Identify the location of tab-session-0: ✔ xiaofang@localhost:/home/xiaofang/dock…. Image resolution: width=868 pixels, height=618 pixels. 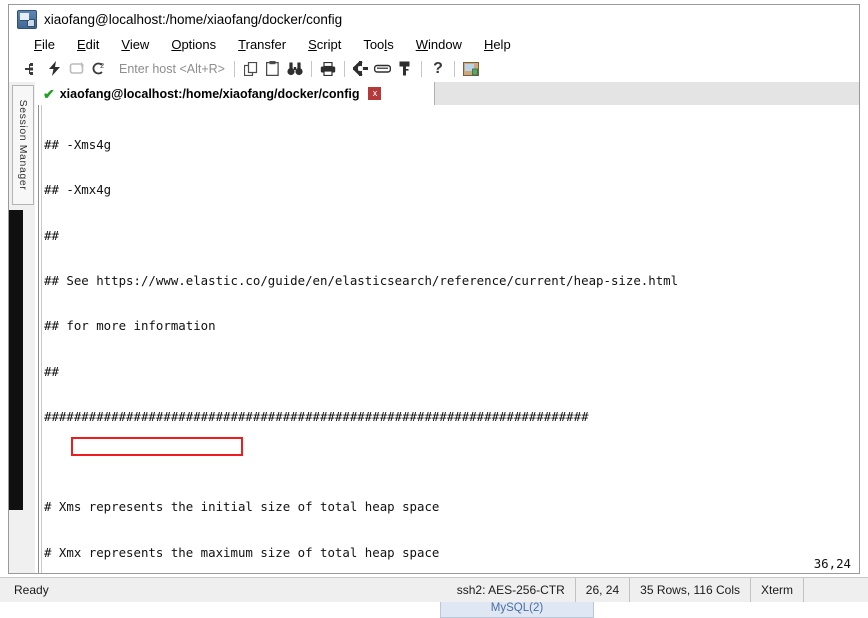
(235, 93).